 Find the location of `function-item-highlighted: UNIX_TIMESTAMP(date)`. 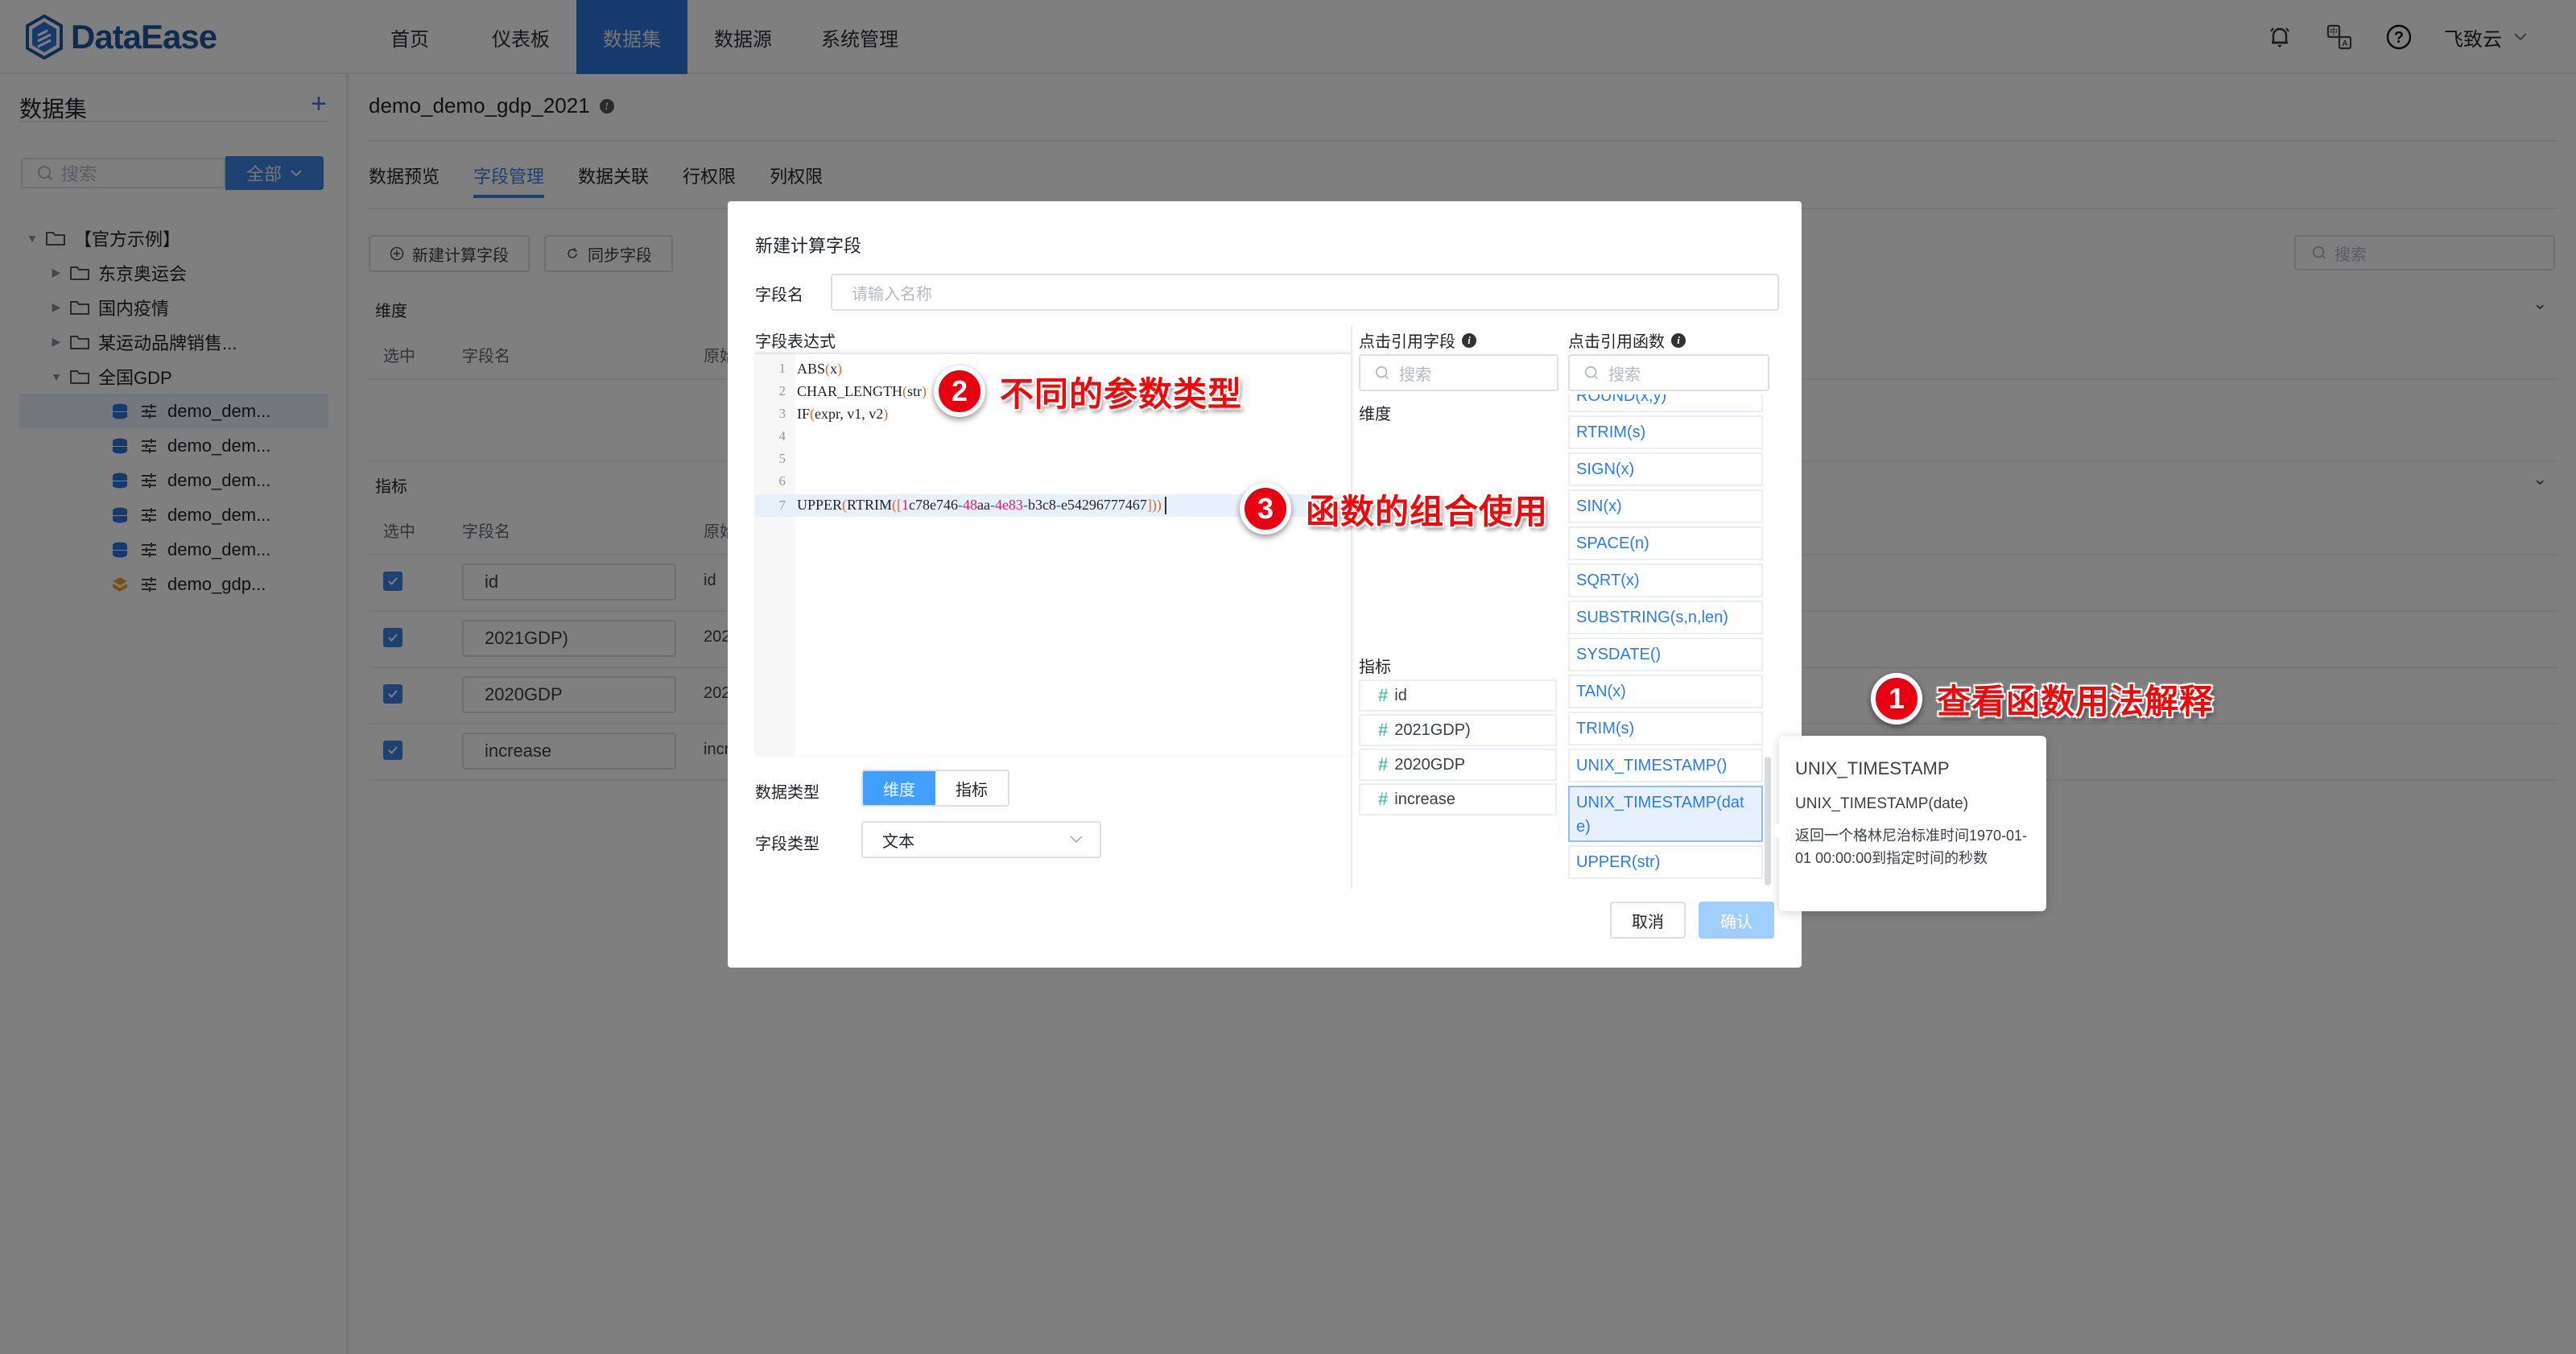

function-item-highlighted: UNIX_TIMESTAMP(date) is located at coordinates (1665, 814).